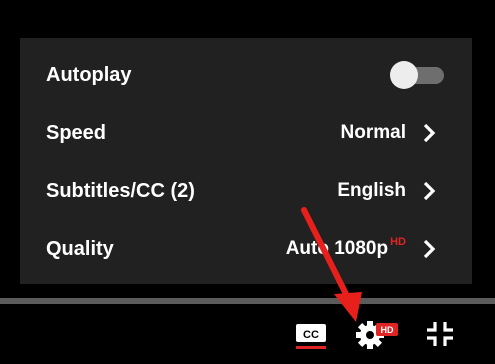  What do you see at coordinates (311, 335) in the screenshot?
I see `cc-label: CC` at bounding box center [311, 335].